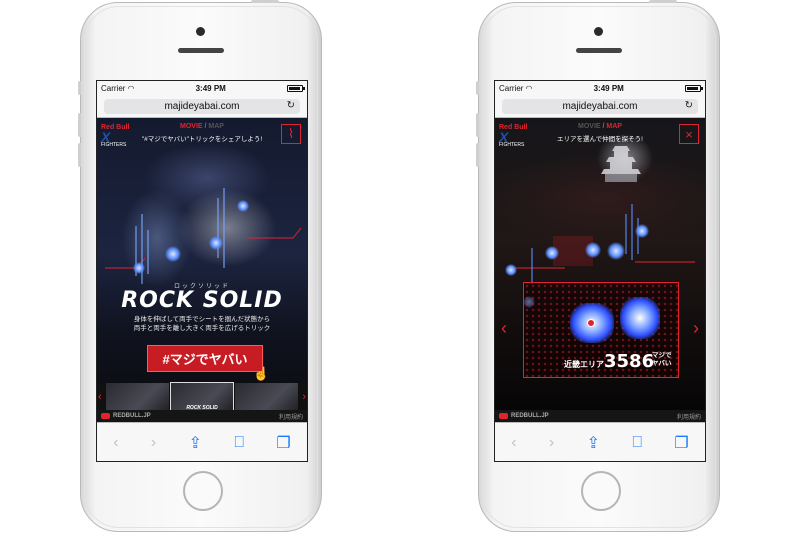 Image resolution: width=800 pixels, height=534 pixels. Describe the element at coordinates (202, 319) in the screenshot. I see `description-line: 身体を伸ばして両手でシートを掴んだ状態から` at that location.